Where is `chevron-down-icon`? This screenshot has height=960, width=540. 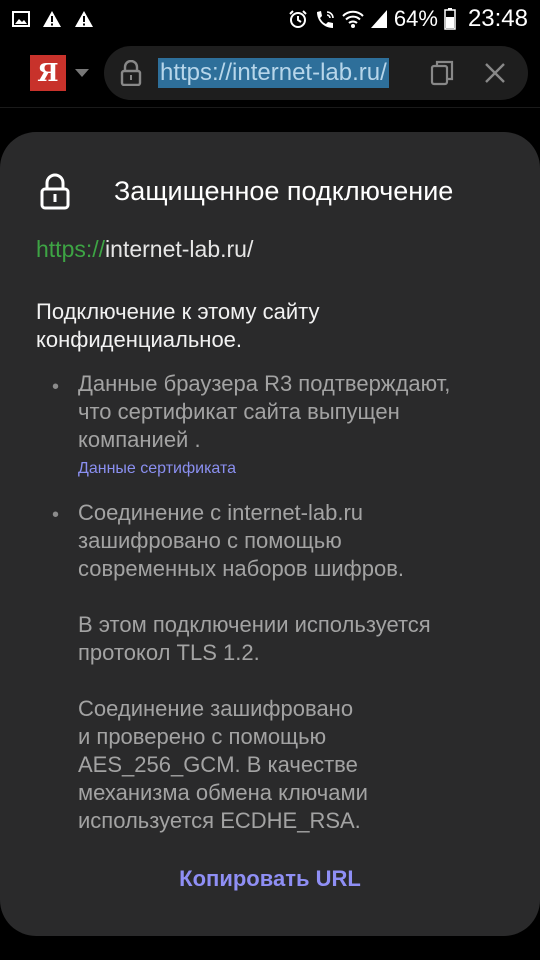 chevron-down-icon is located at coordinates (82, 73).